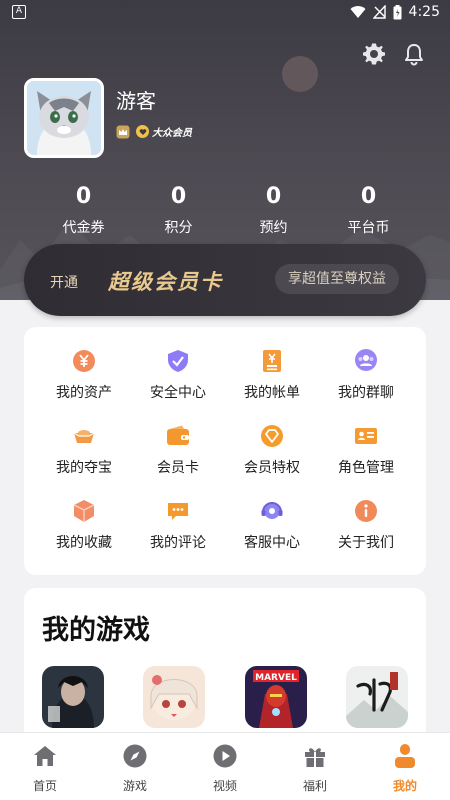  I want to click on avatar, so click(64, 118).